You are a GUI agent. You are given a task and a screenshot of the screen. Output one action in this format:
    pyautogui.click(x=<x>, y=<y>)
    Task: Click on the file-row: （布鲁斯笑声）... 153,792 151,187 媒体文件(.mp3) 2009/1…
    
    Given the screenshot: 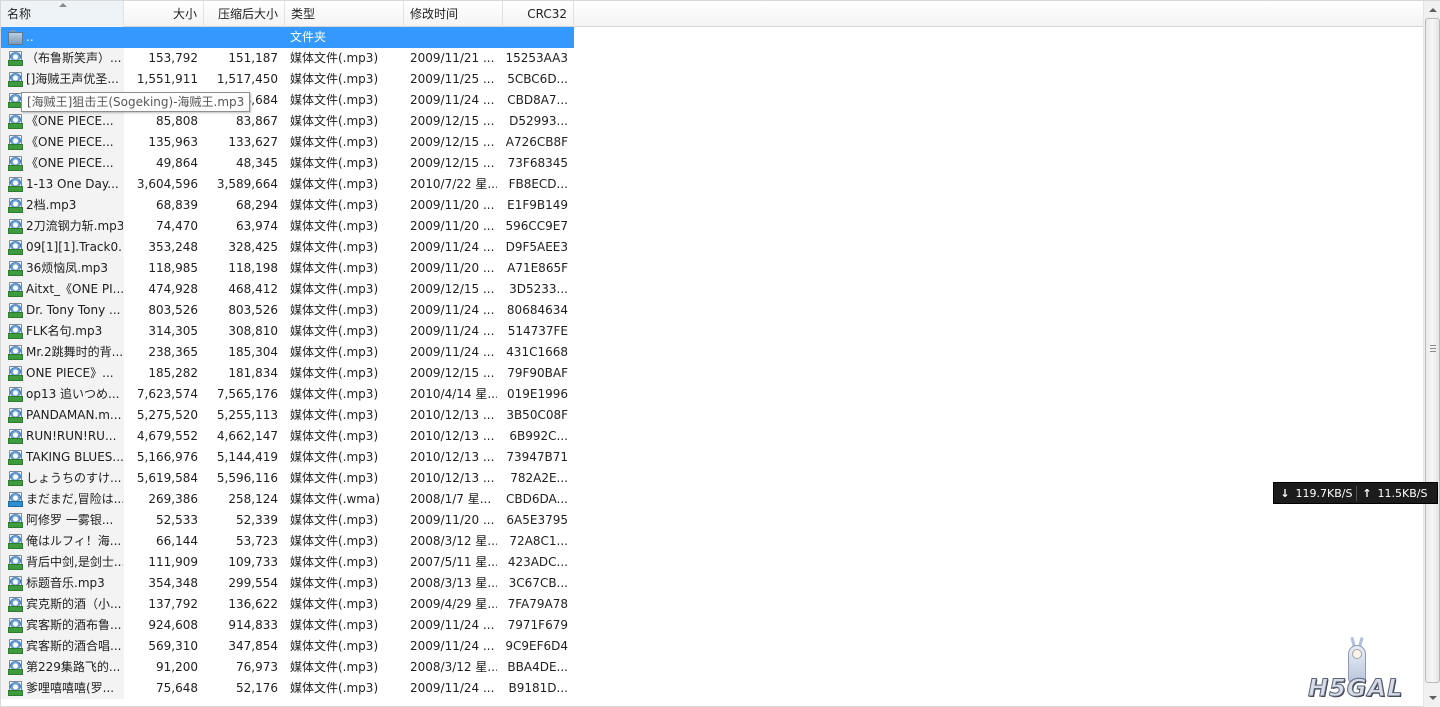 What is the action you would take?
    pyautogui.click(x=287, y=58)
    